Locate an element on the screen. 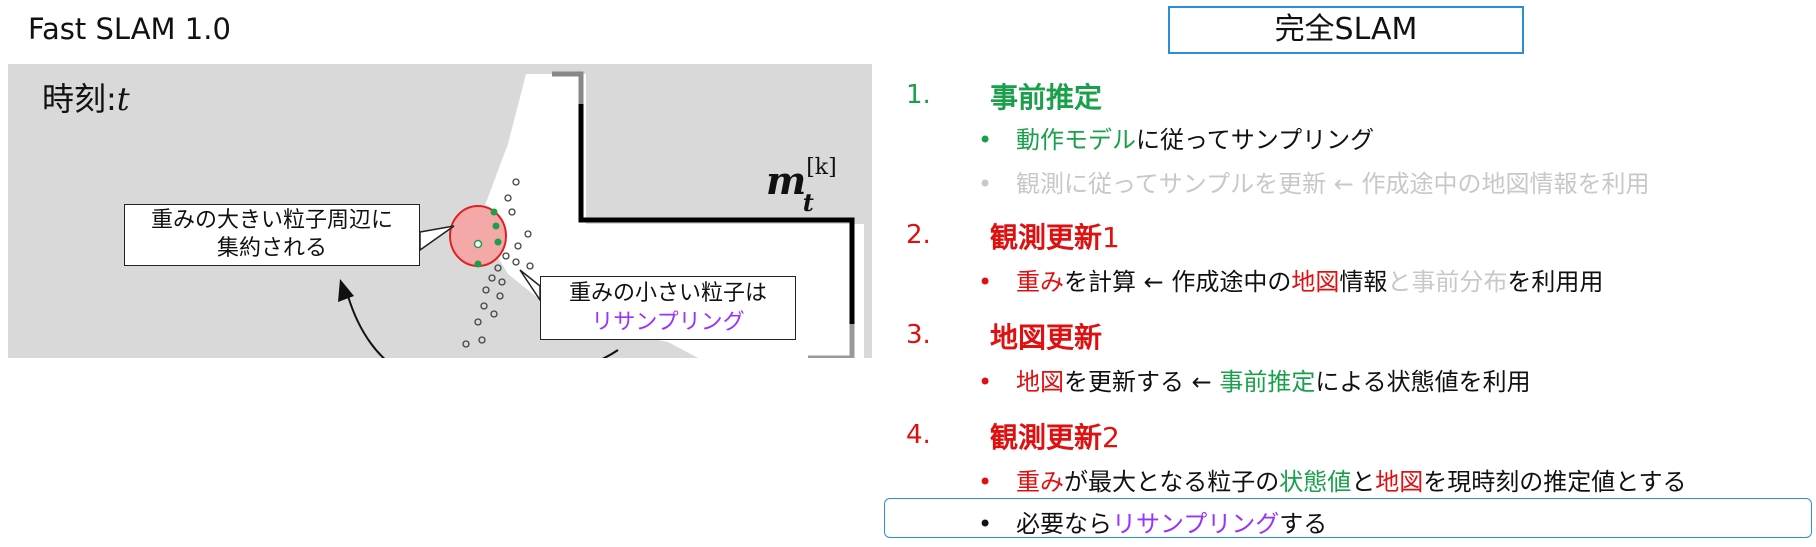  bullet-text-green: 動作モデル is located at coordinates (1076, 140).